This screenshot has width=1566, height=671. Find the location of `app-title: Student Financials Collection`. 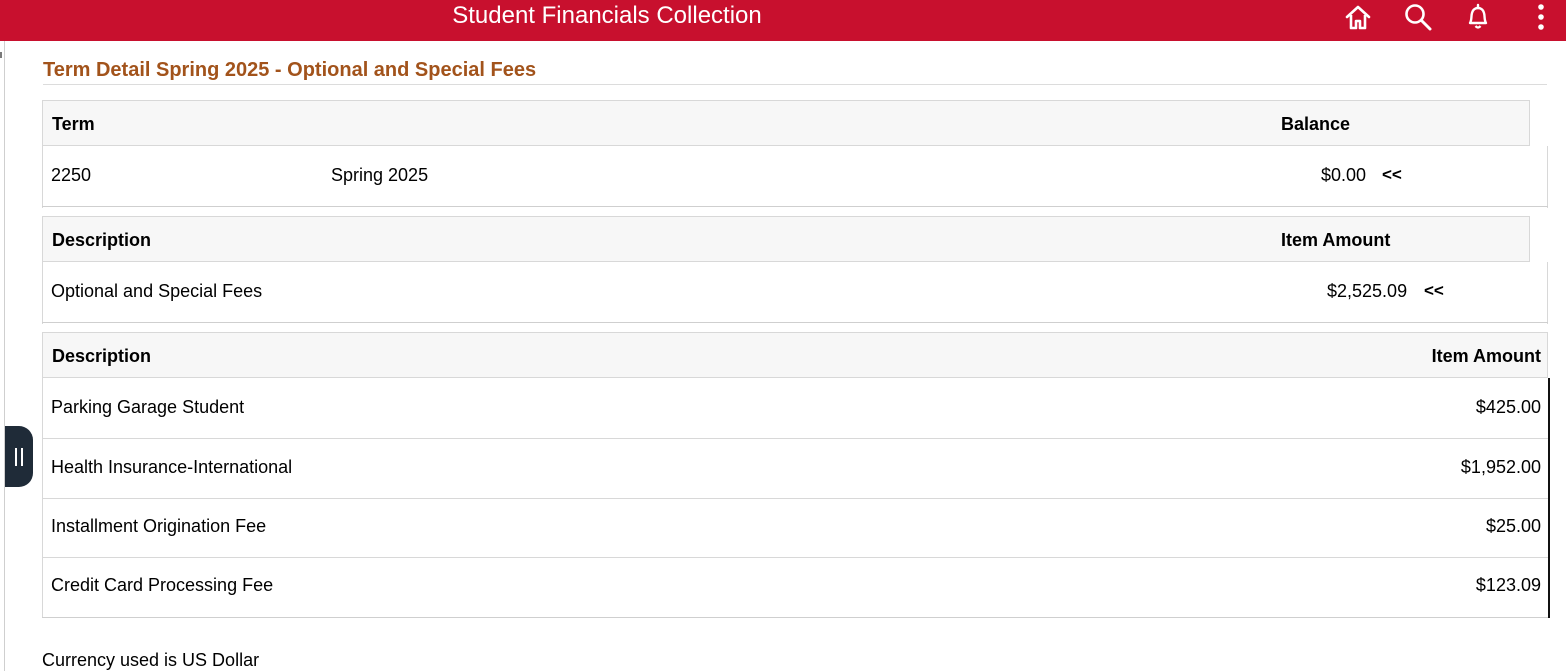

app-title: Student Financials Collection is located at coordinates (607, 15).